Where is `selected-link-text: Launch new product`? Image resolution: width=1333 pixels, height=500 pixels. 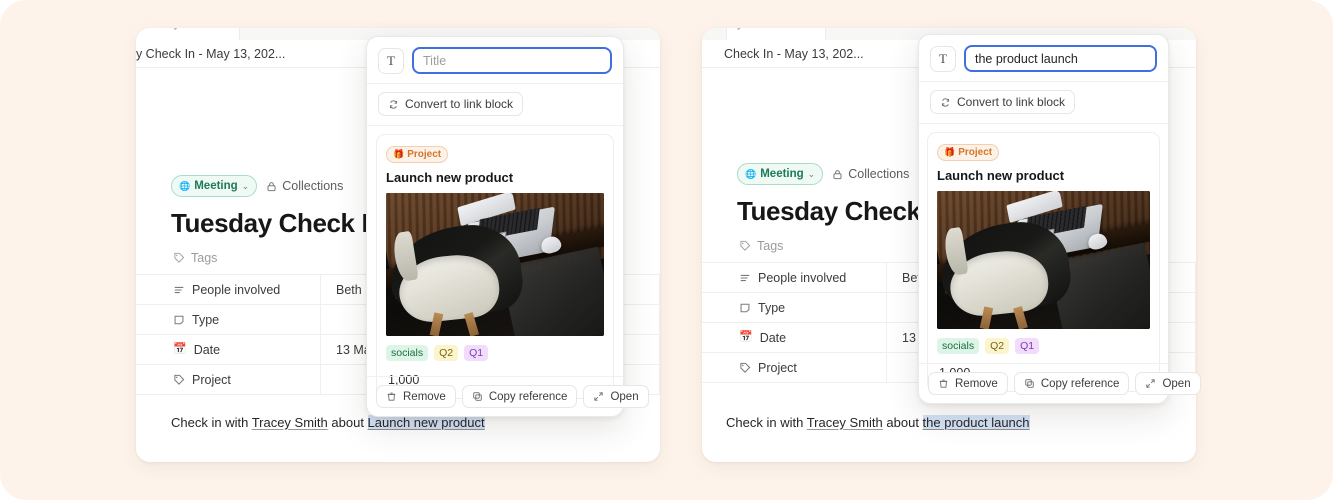 selected-link-text: Launch new product is located at coordinates (426, 422).